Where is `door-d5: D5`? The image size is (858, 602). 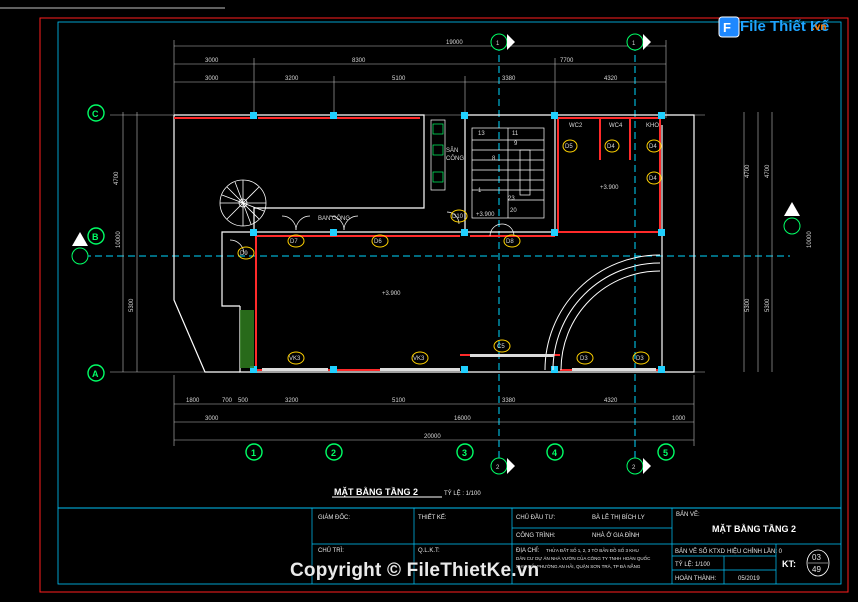
door-d5: D5 is located at coordinates (569, 147).